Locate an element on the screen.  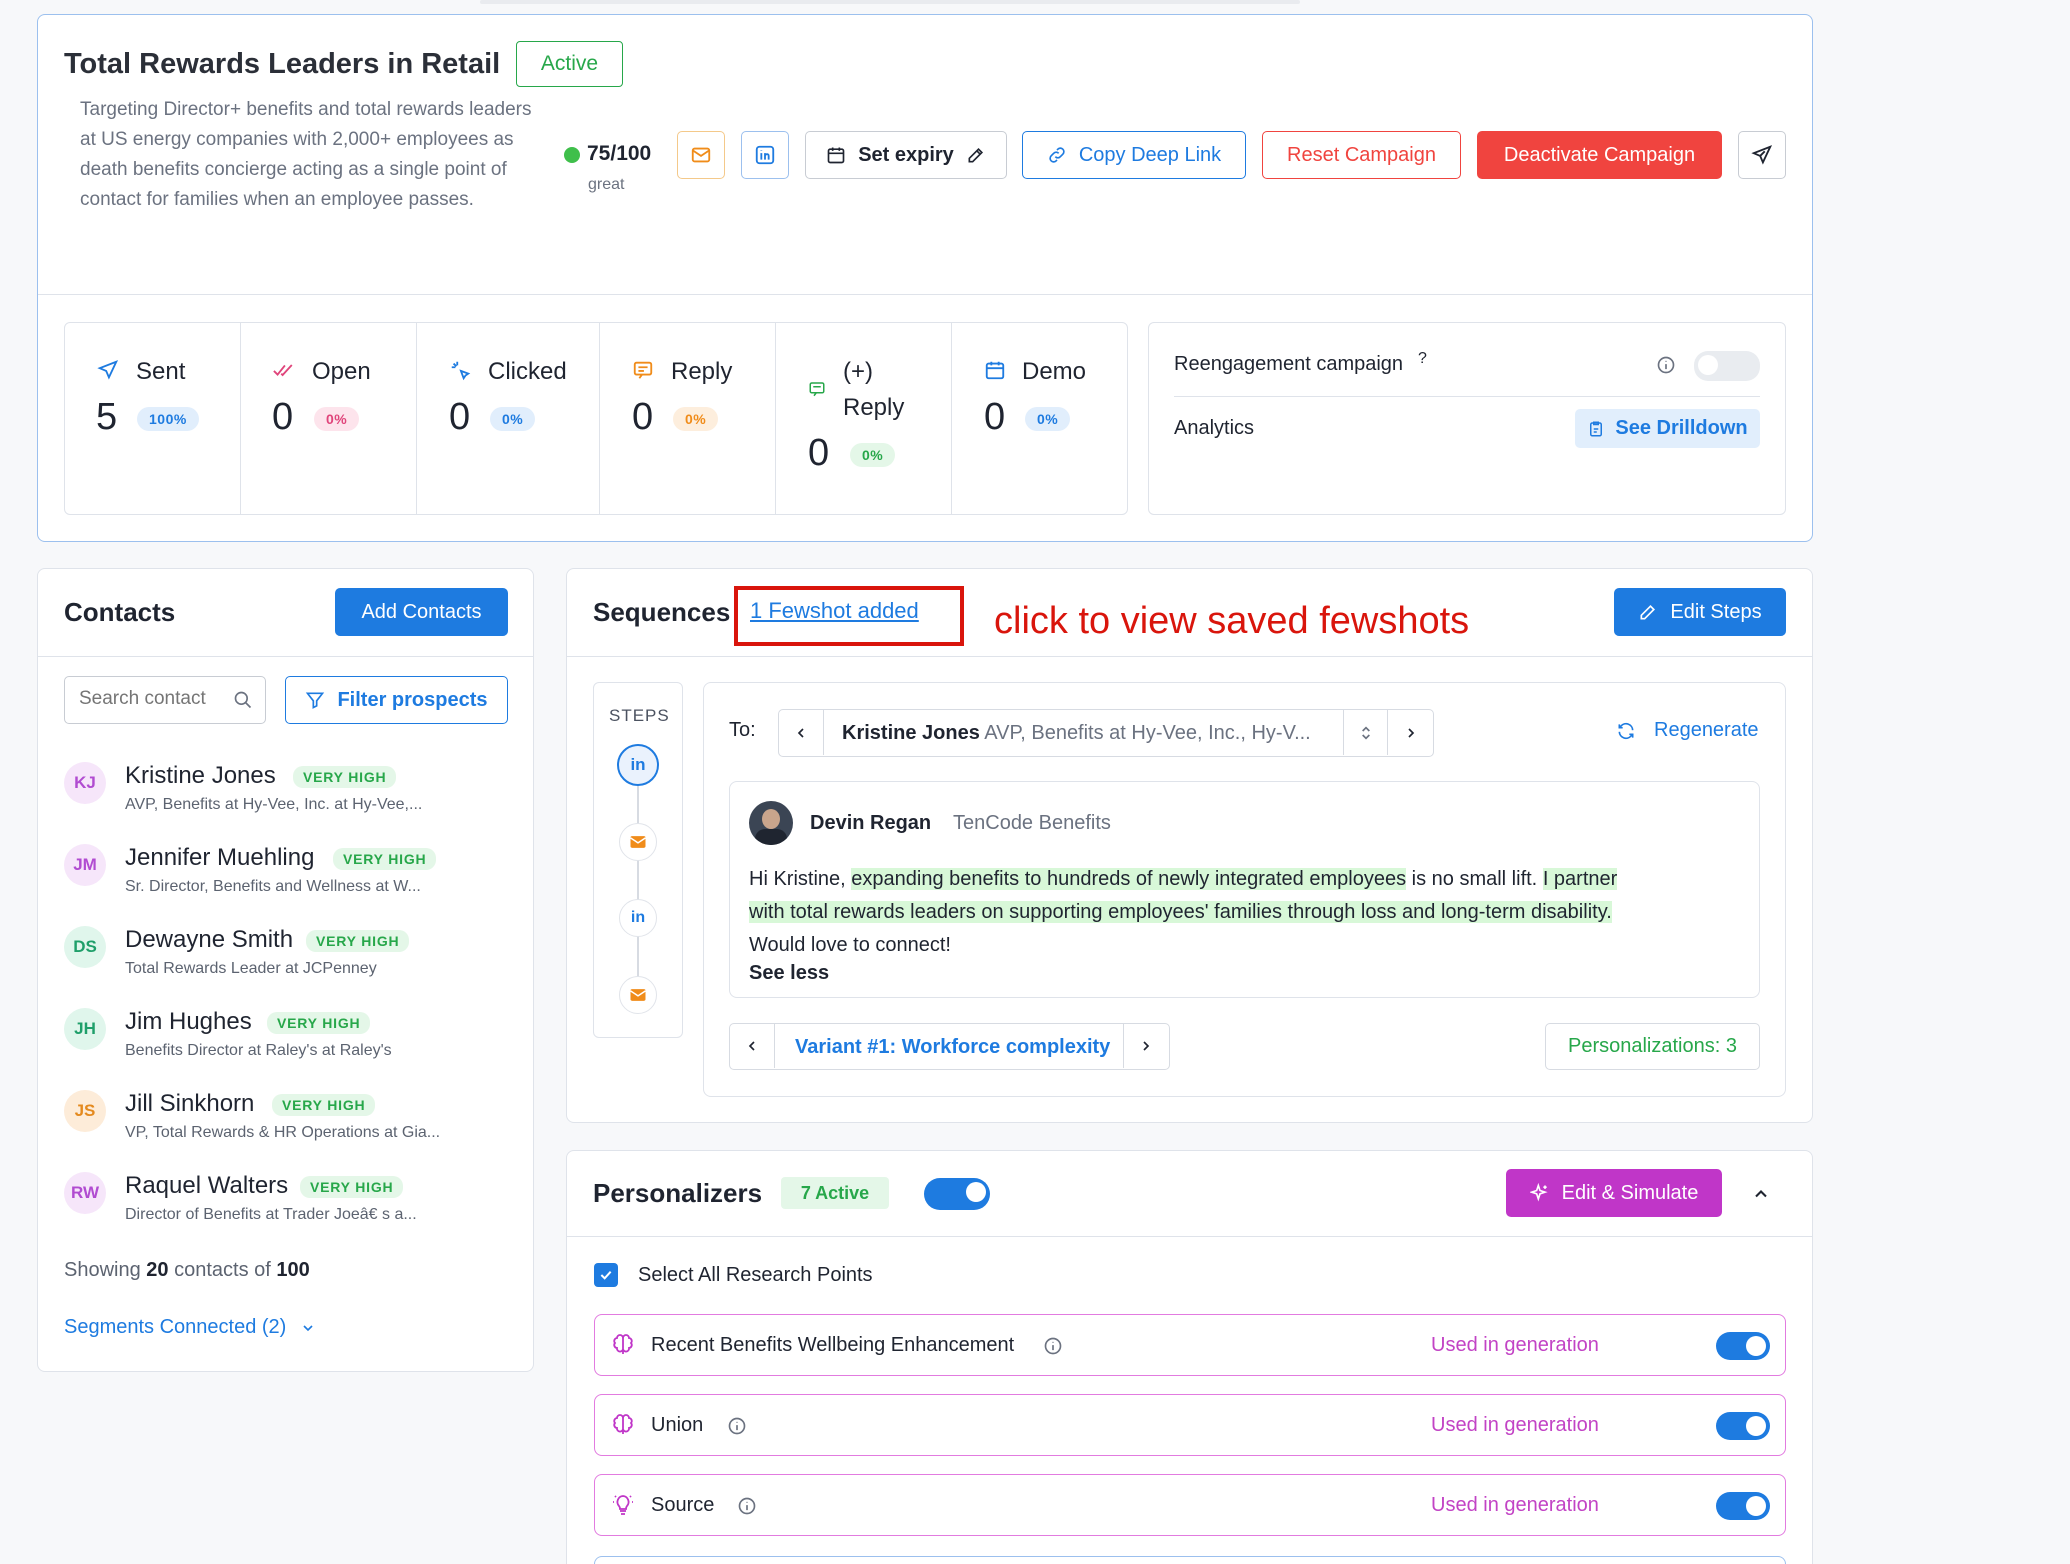
reengagement-toggle is located at coordinates (1727, 366).